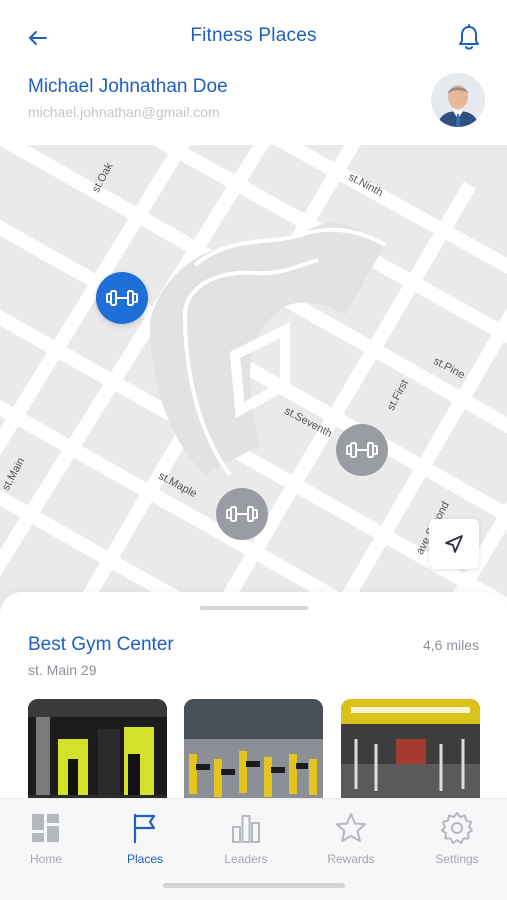  Describe the element at coordinates (351, 827) in the screenshot. I see `star-icon` at that location.